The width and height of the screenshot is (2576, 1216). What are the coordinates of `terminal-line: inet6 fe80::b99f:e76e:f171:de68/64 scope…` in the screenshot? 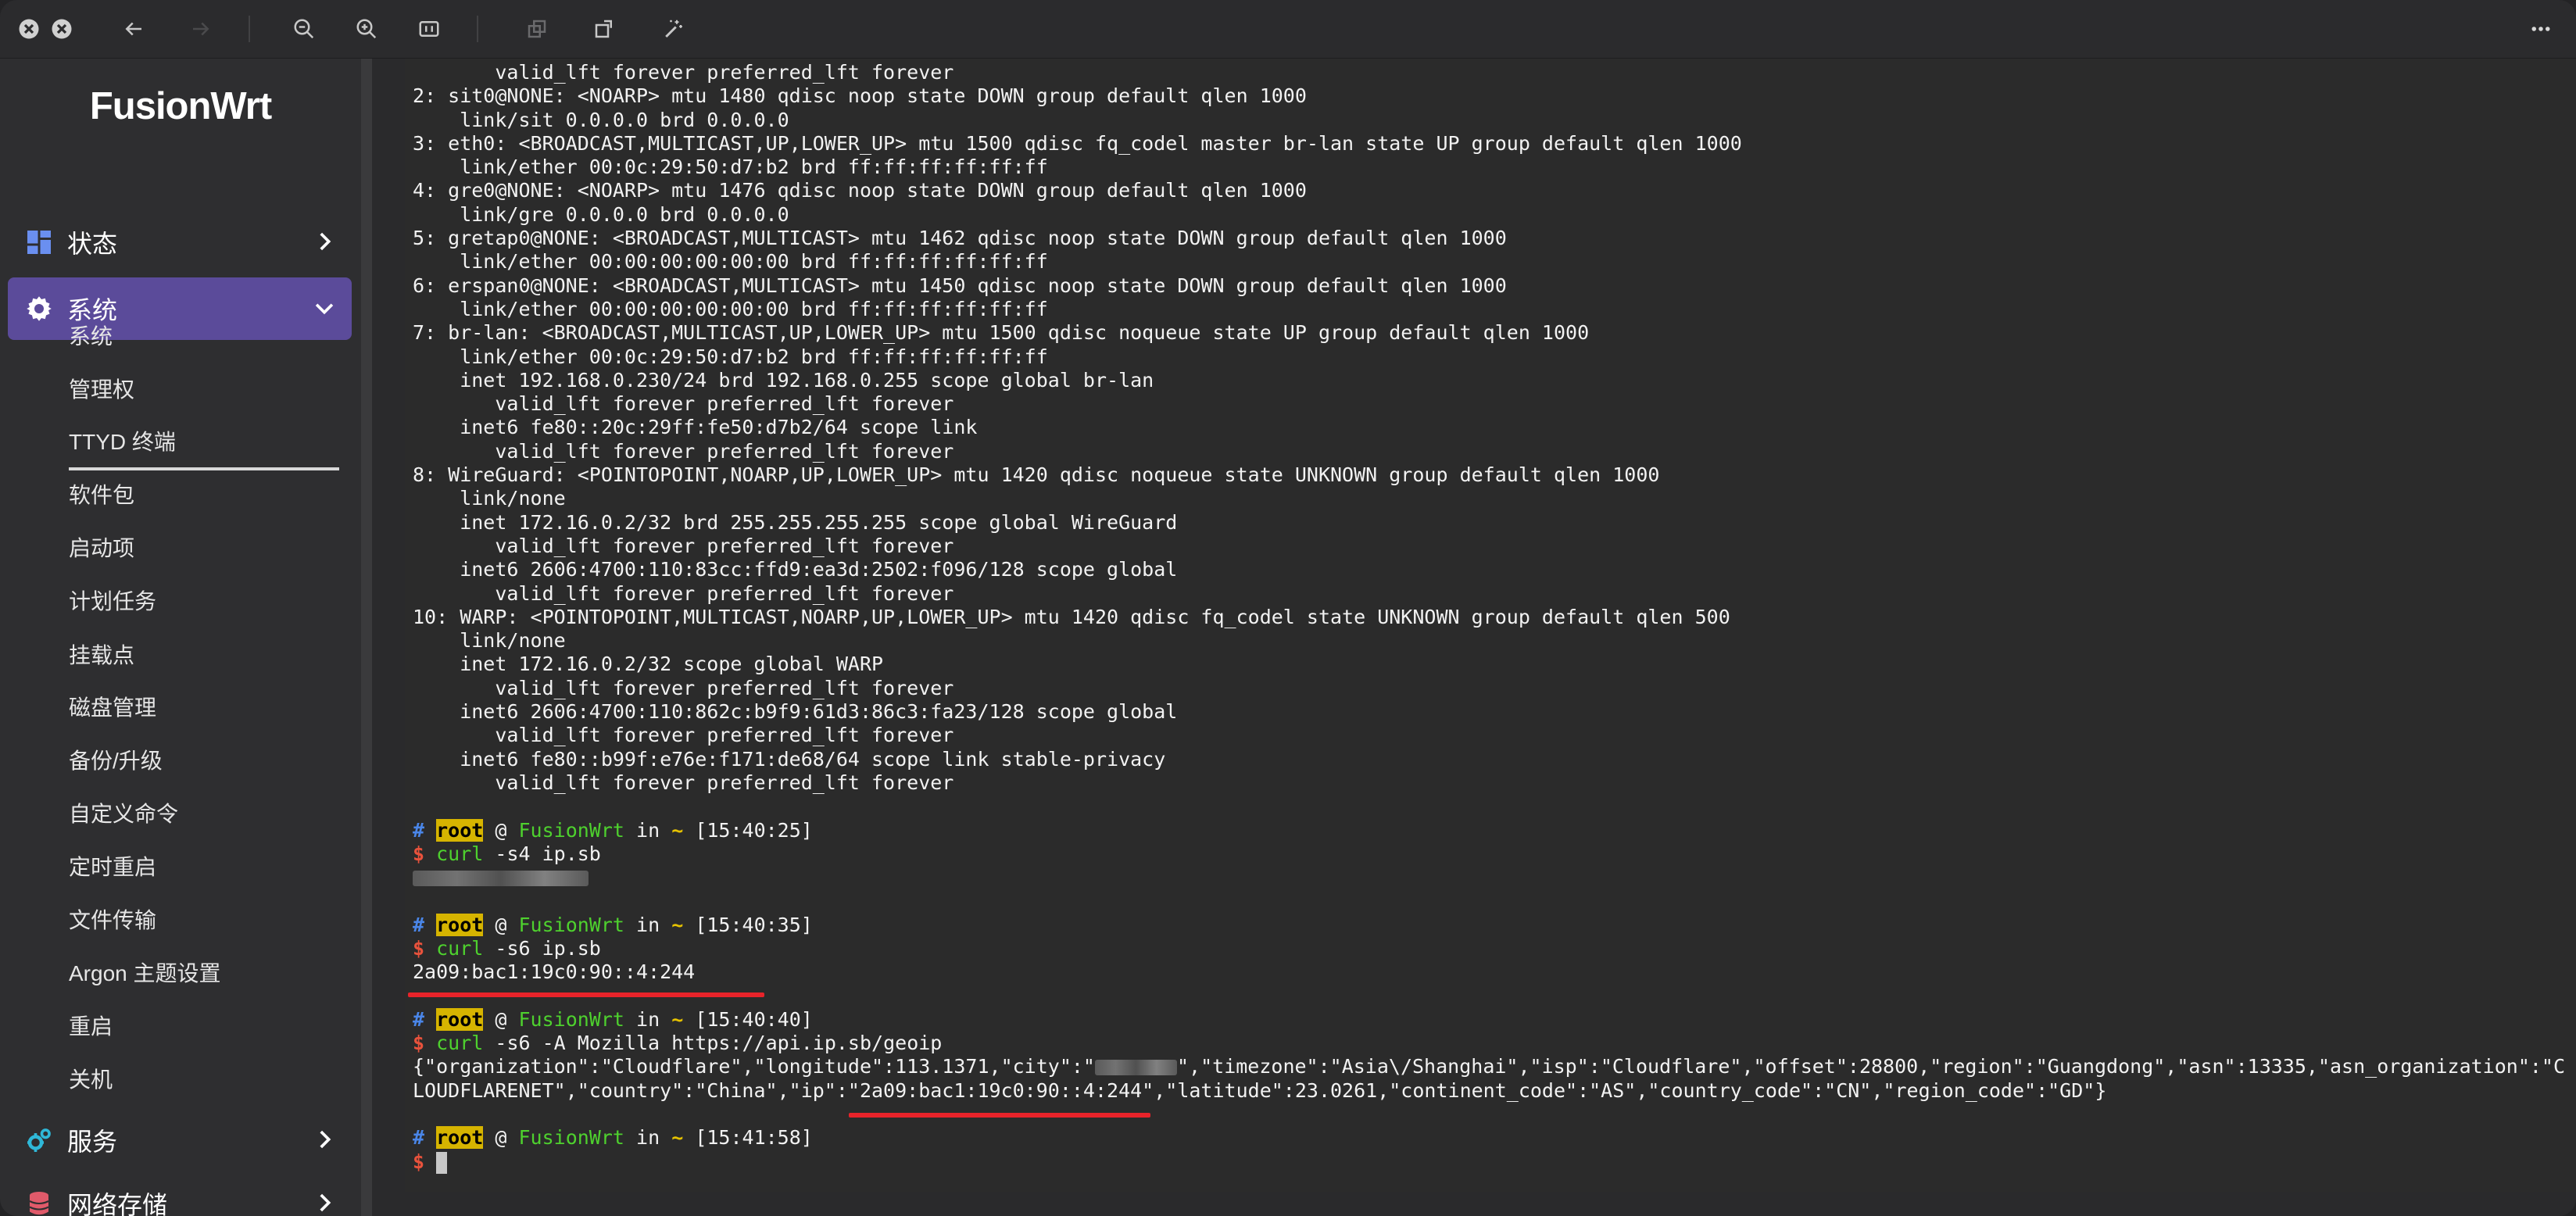 It's located at (789, 759).